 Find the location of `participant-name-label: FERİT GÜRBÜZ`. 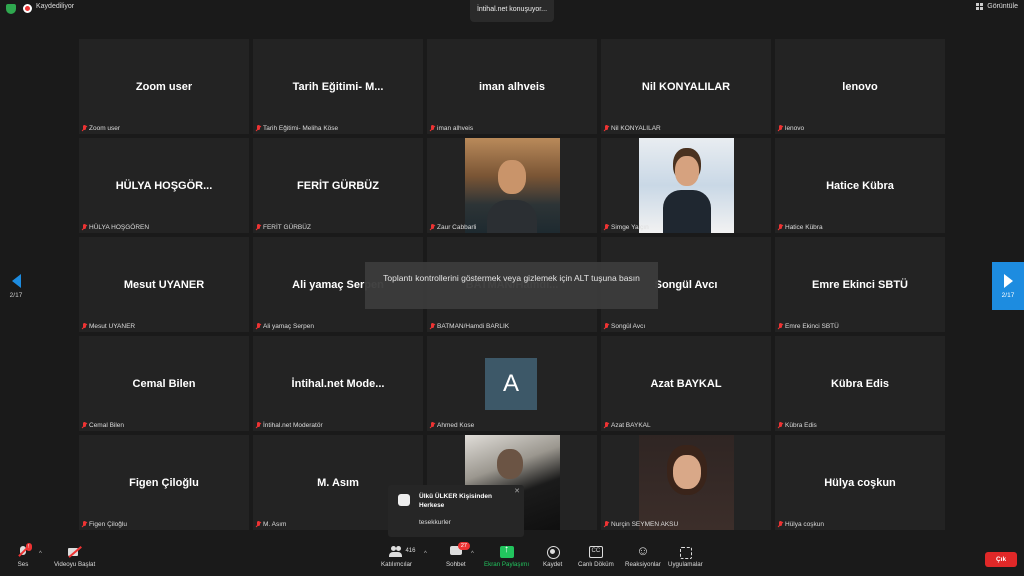

participant-name-label: FERİT GÜRBÜZ is located at coordinates (283, 227).